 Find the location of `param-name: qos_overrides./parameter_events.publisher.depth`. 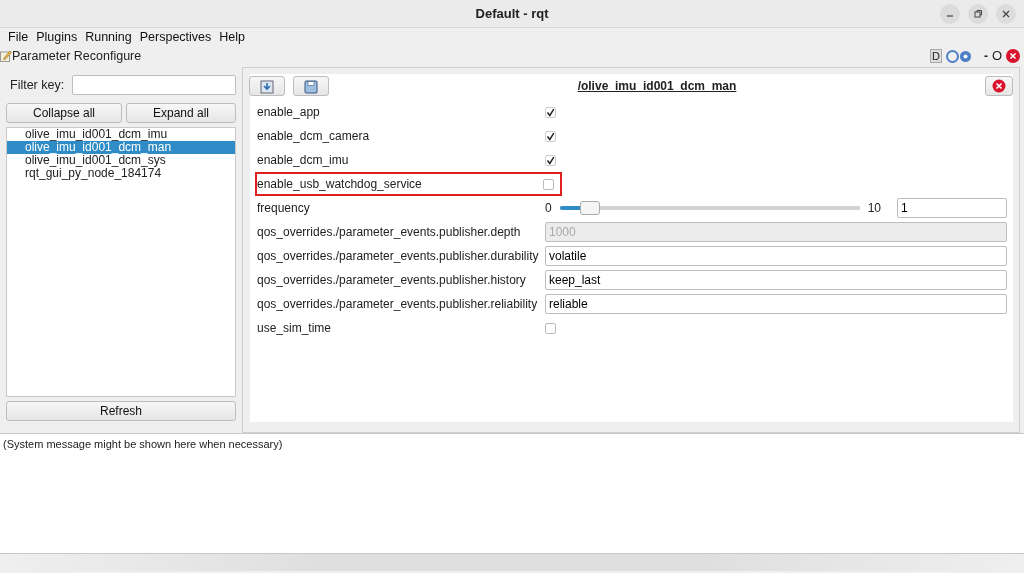

param-name: qos_overrides./parameter_events.publisher.depth is located at coordinates (389, 232).